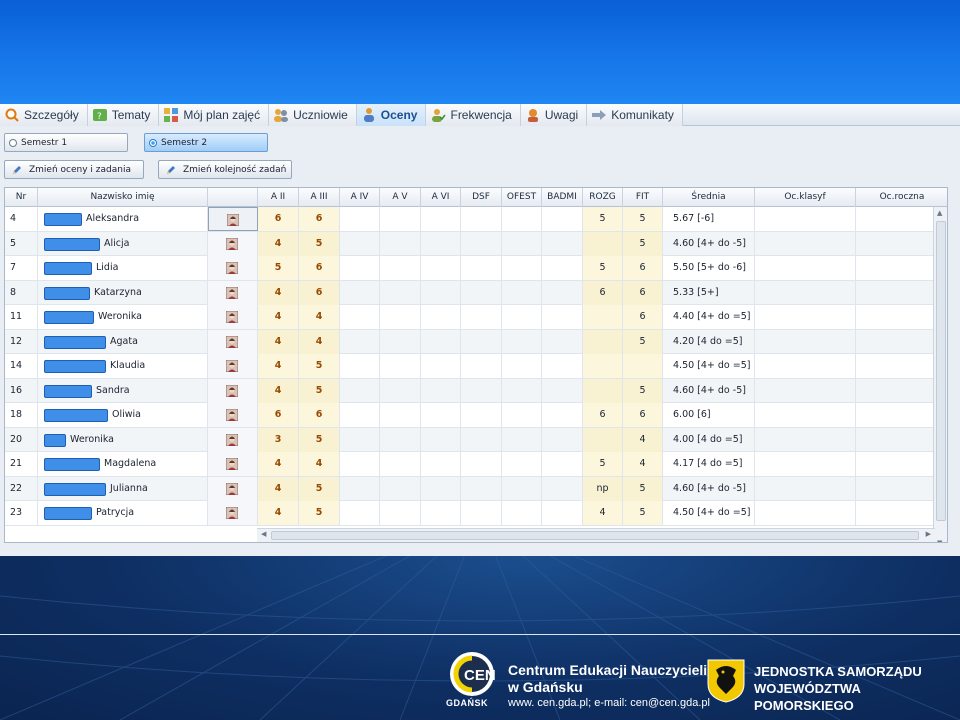 This screenshot has height=720, width=960. Describe the element at coordinates (901, 197) in the screenshot. I see `column-header-ocroczna: Oc.roczna` at that location.